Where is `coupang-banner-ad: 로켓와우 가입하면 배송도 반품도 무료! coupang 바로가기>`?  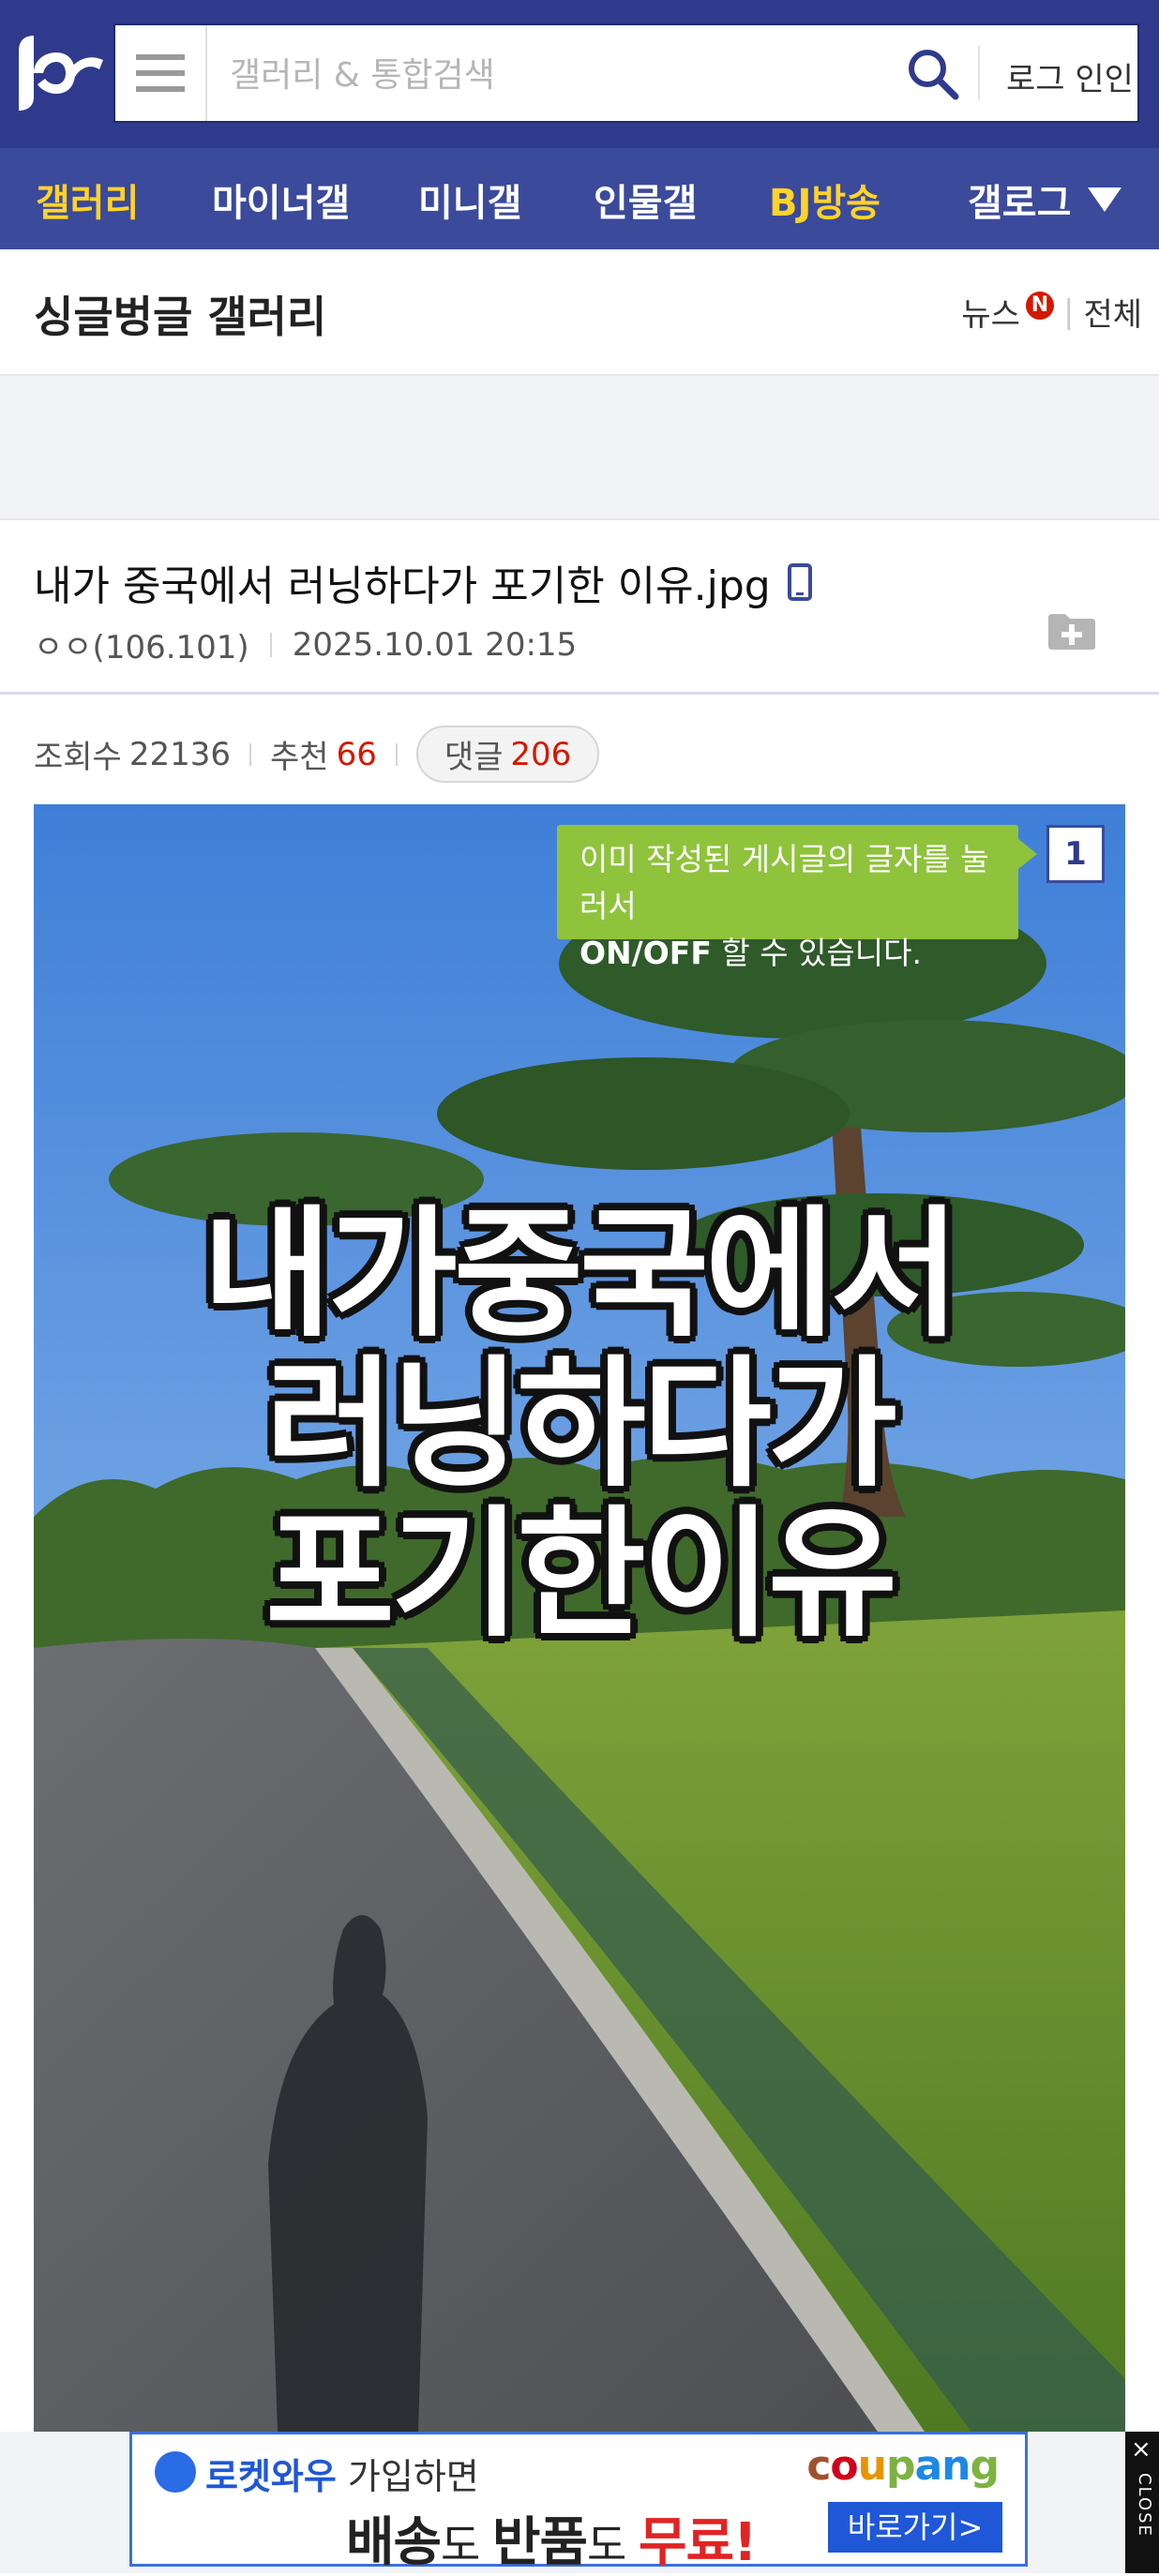 coupang-banner-ad: 로켓와우 가입하면 배송도 반품도 무료! coupang 바로가기> is located at coordinates (578, 2503).